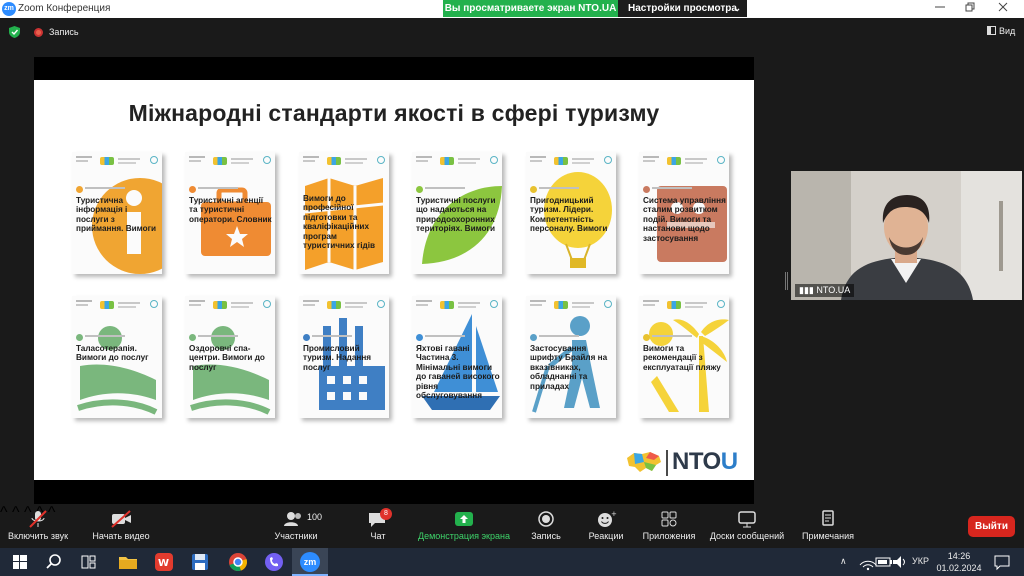 The width and height of the screenshot is (1024, 576). What do you see at coordinates (546, 536) in the screenshot?
I see `record-label: Запись` at bounding box center [546, 536].